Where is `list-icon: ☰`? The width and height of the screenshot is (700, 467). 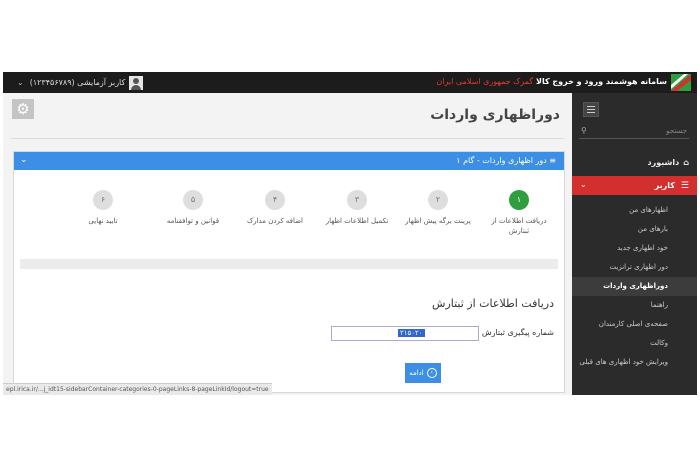
list-icon: ☰ is located at coordinates (684, 185).